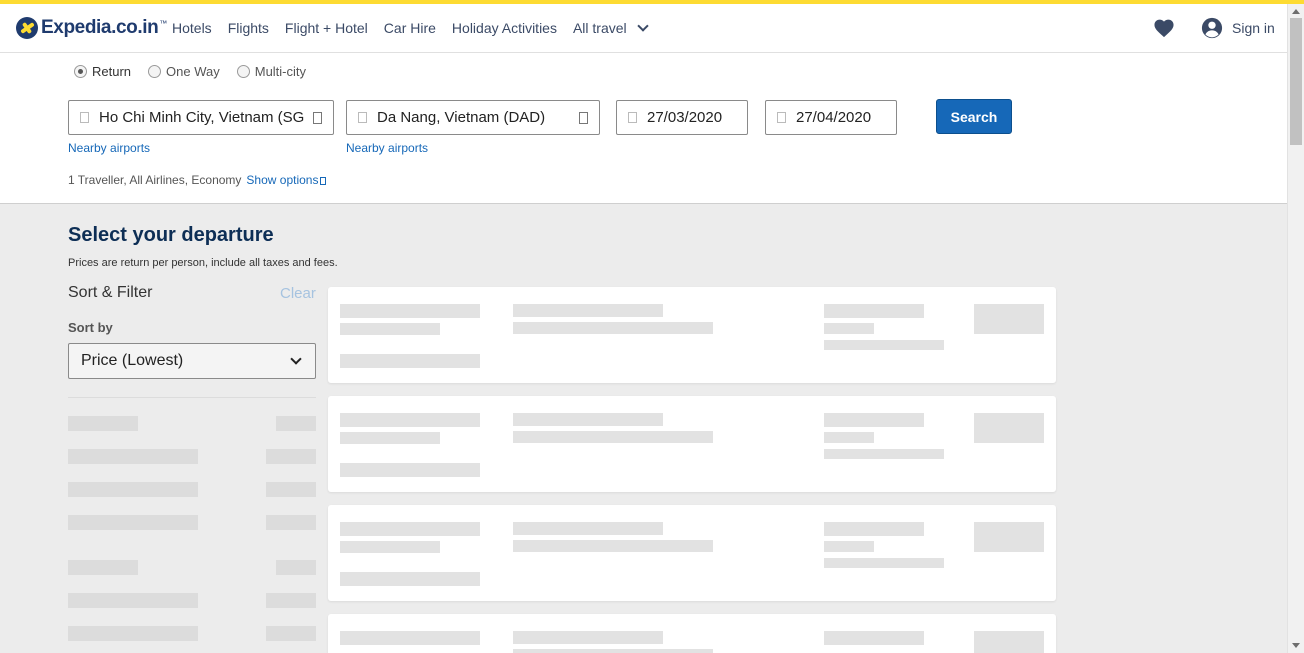 This screenshot has height=653, width=1304. What do you see at coordinates (192, 397) in the screenshot?
I see `filter-divider` at bounding box center [192, 397].